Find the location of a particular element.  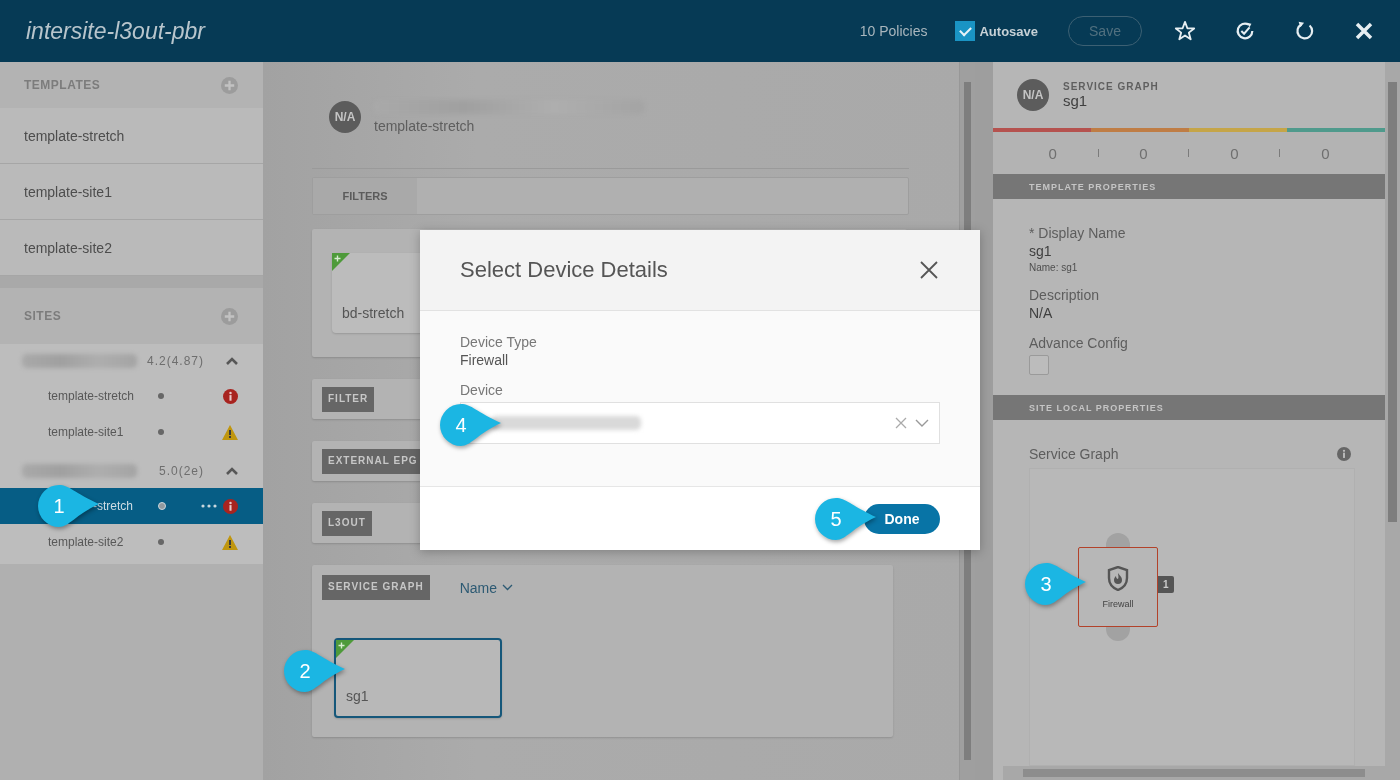

step-callout: 3 is located at coordinates (1056, 584).